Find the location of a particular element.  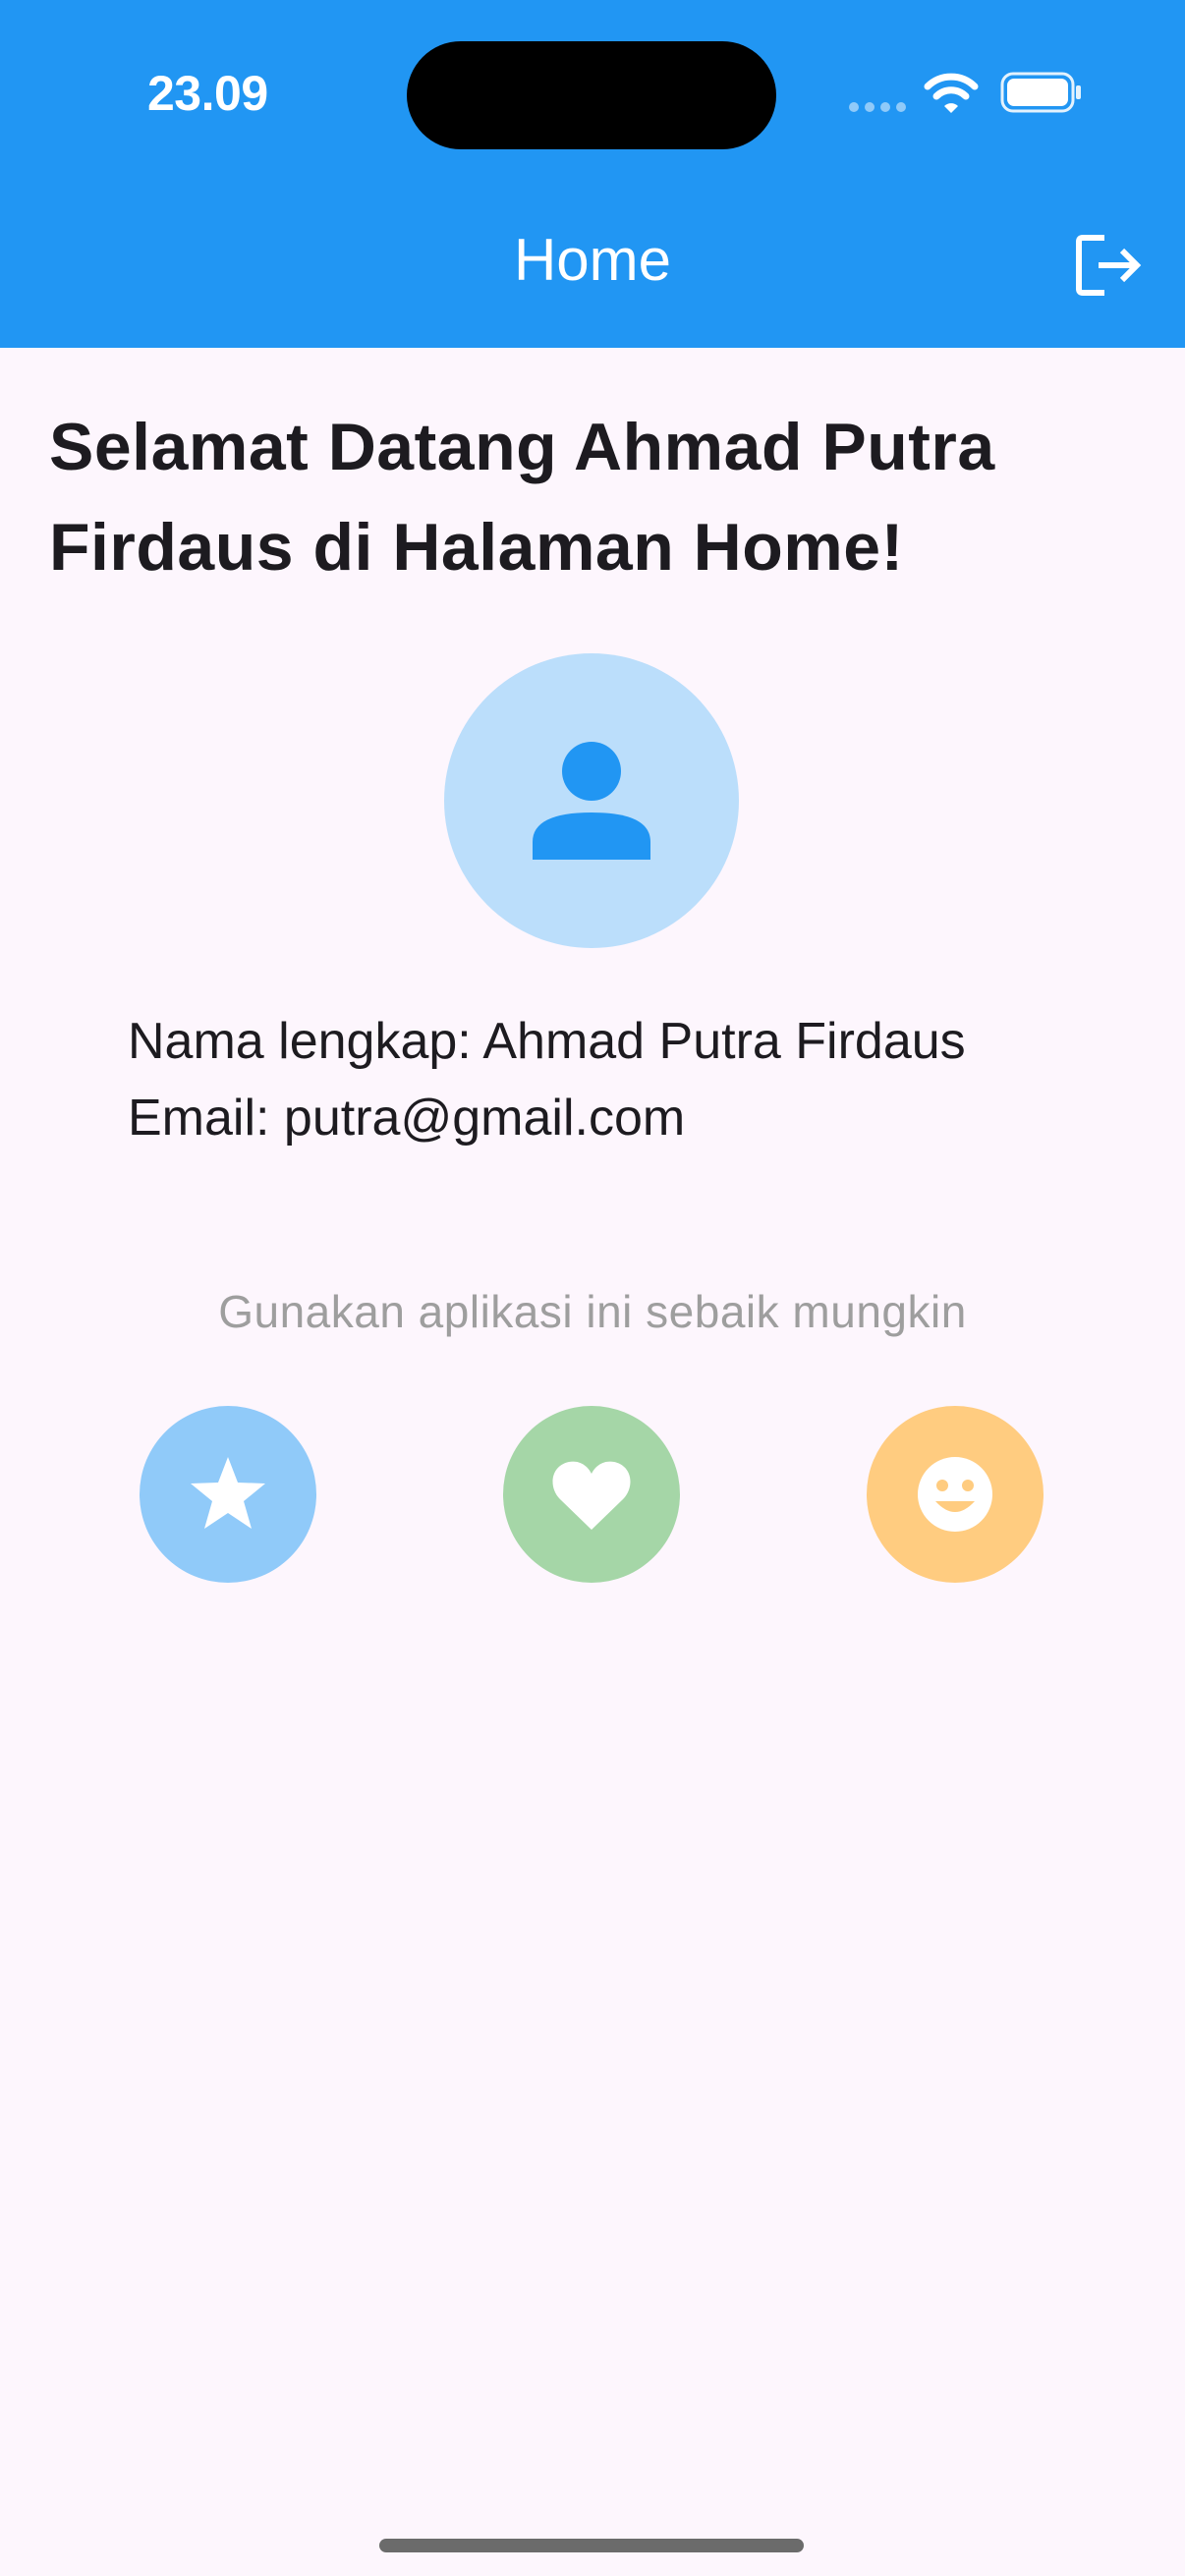

email-text: Email: putra@gmail.com is located at coordinates (407, 1118).